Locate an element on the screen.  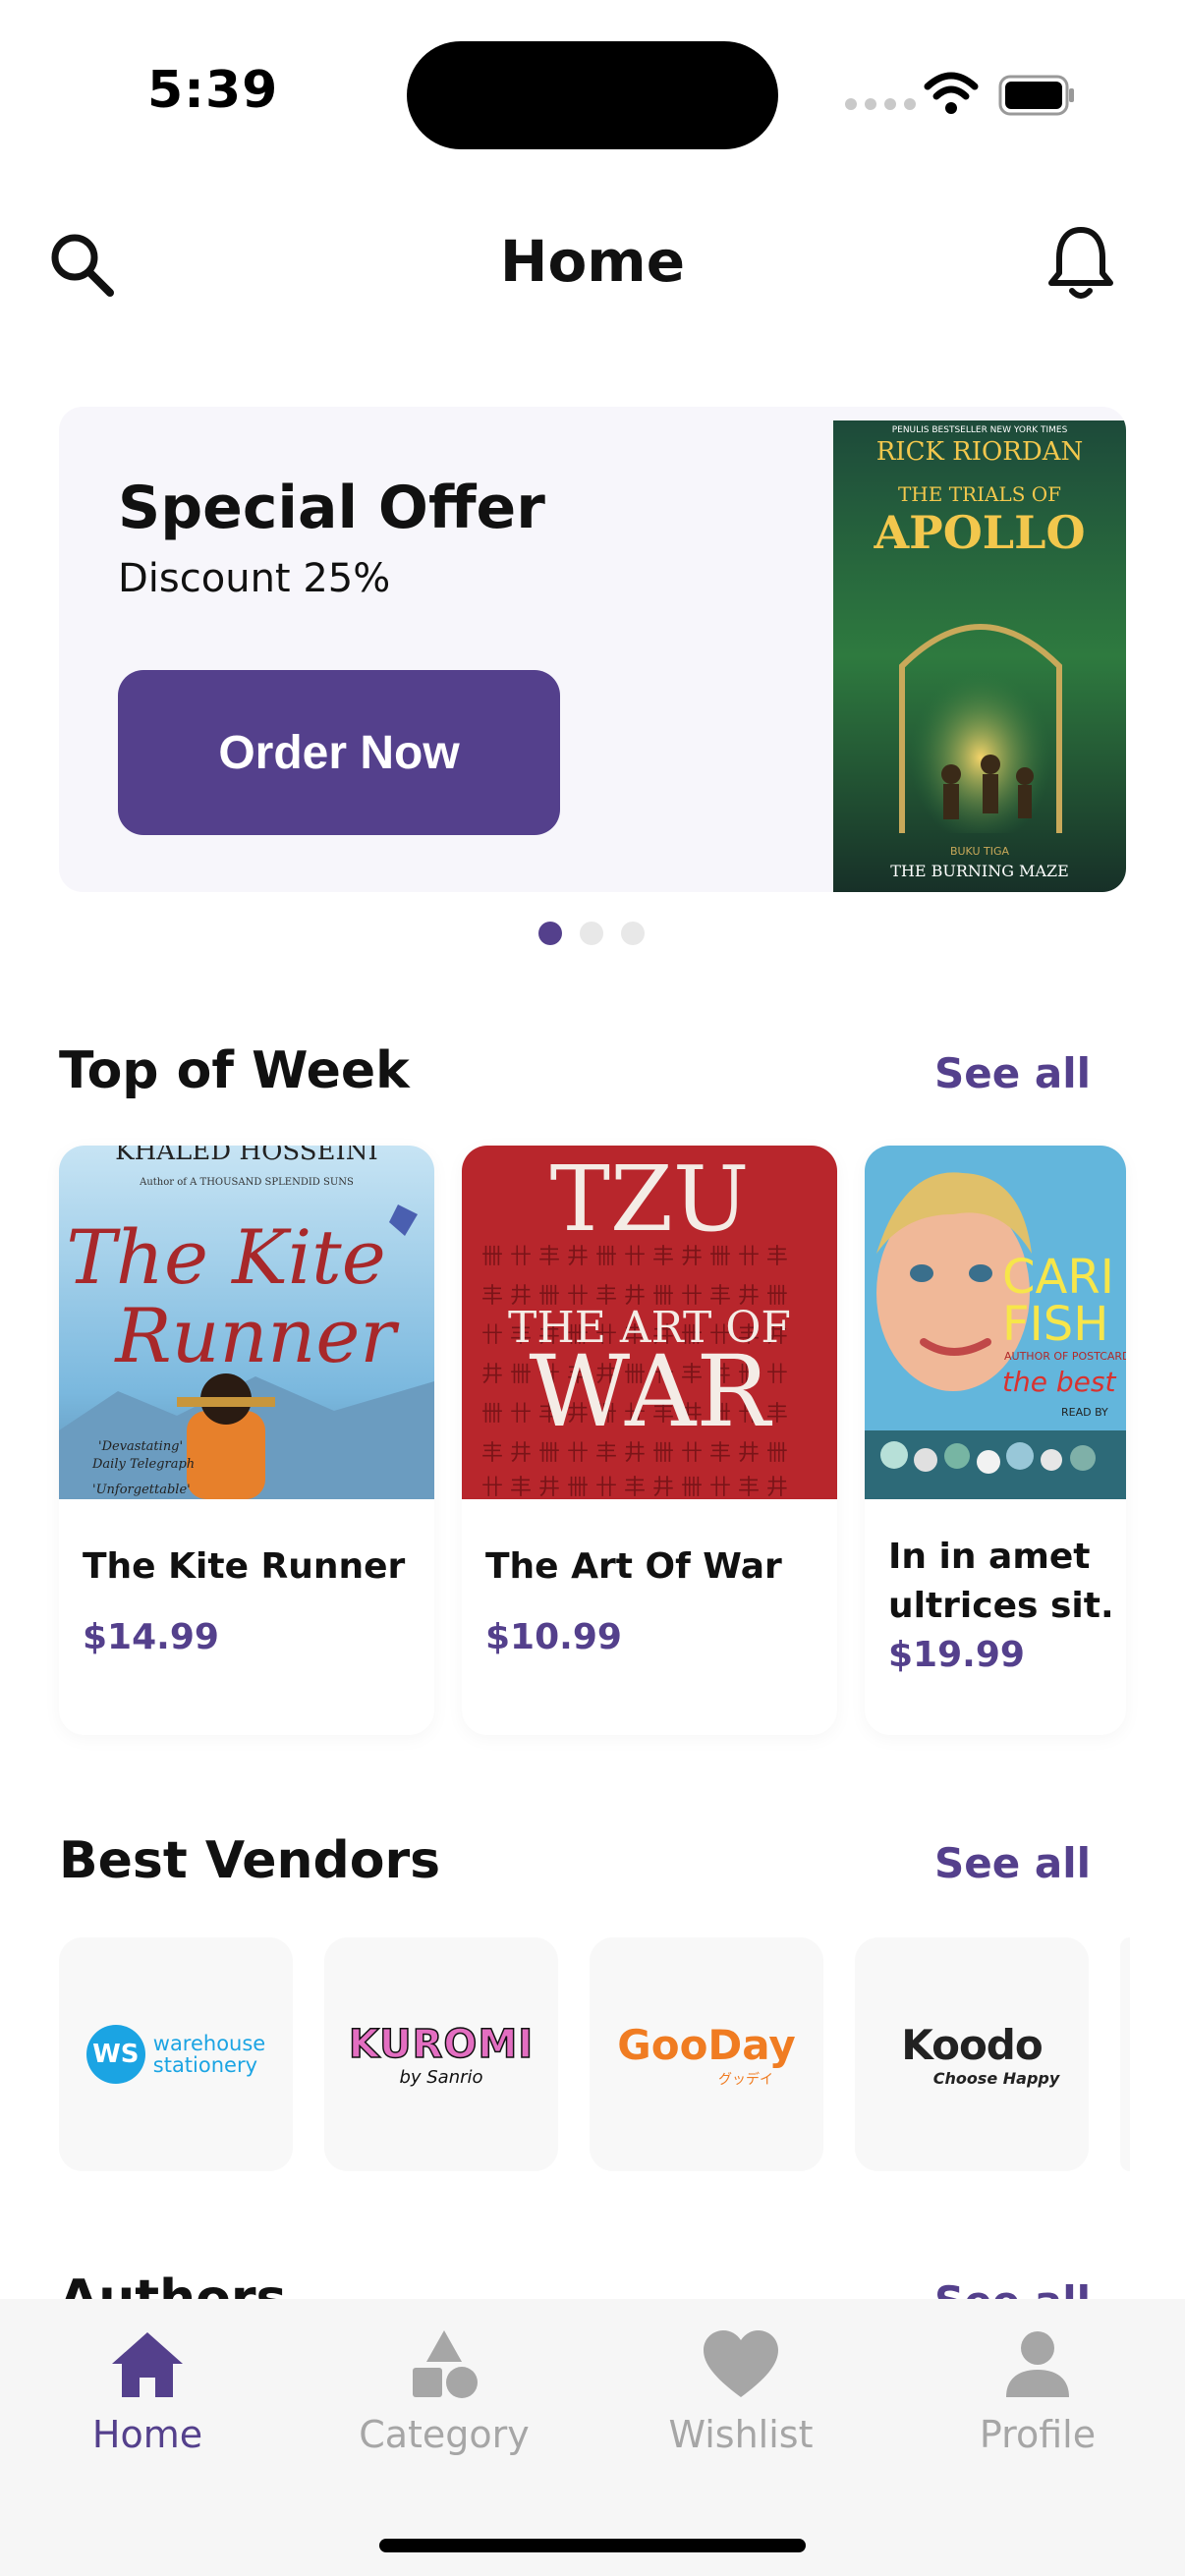
vendor-kuromi: KUROMI by Sanrio is located at coordinates (441, 2054).